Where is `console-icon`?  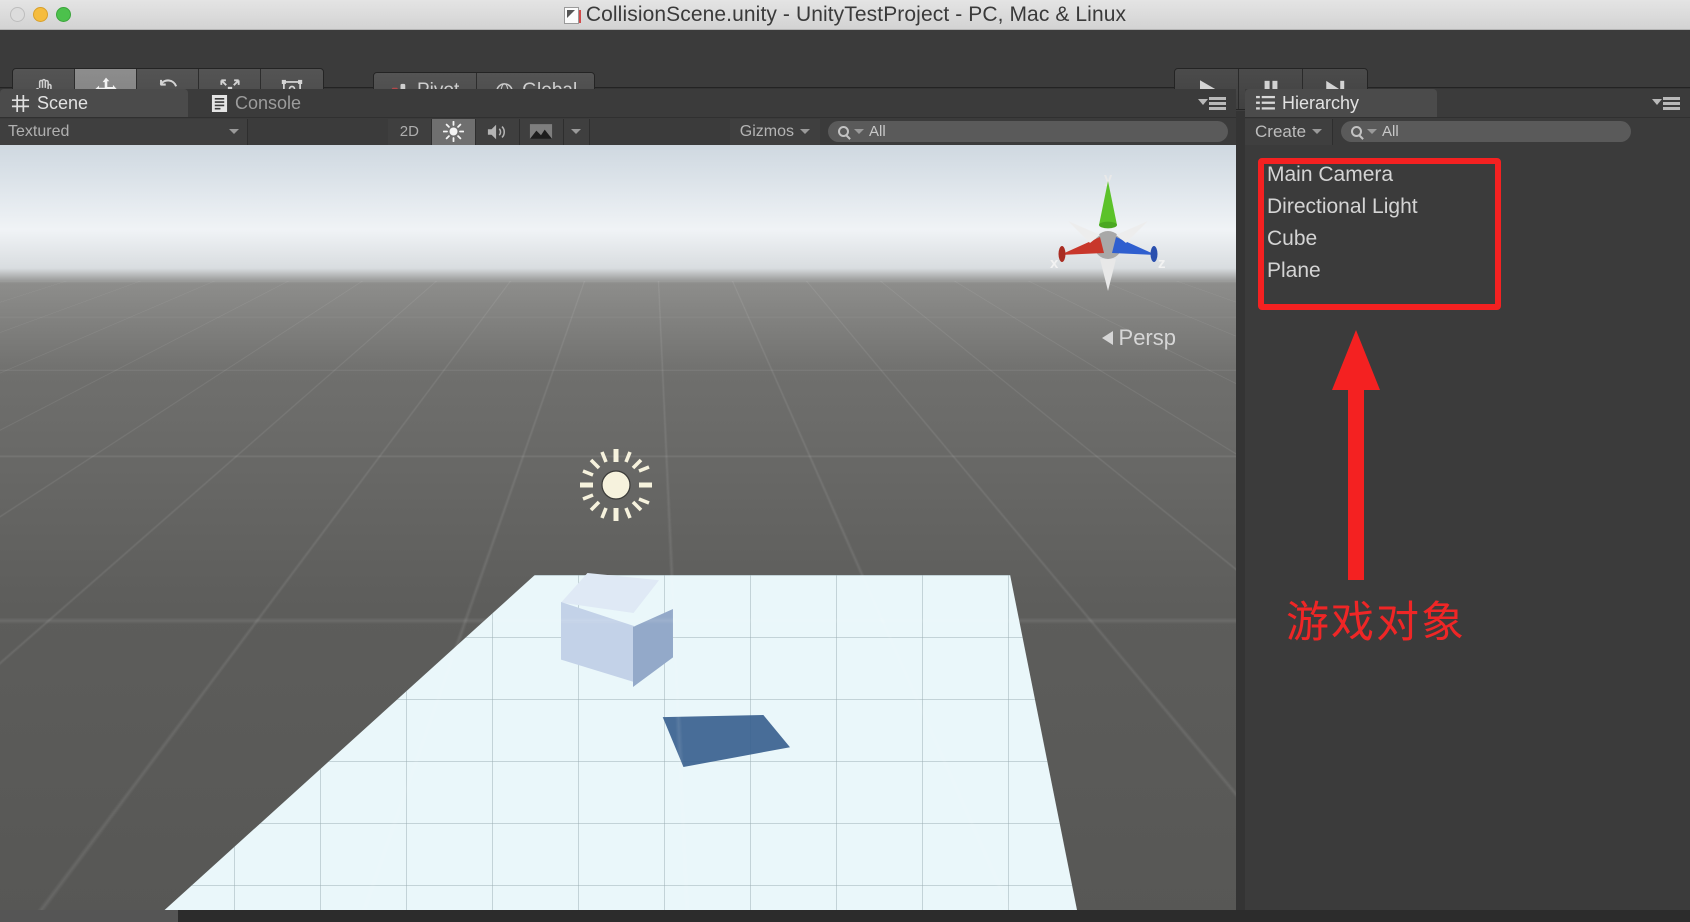 console-icon is located at coordinates (219, 103).